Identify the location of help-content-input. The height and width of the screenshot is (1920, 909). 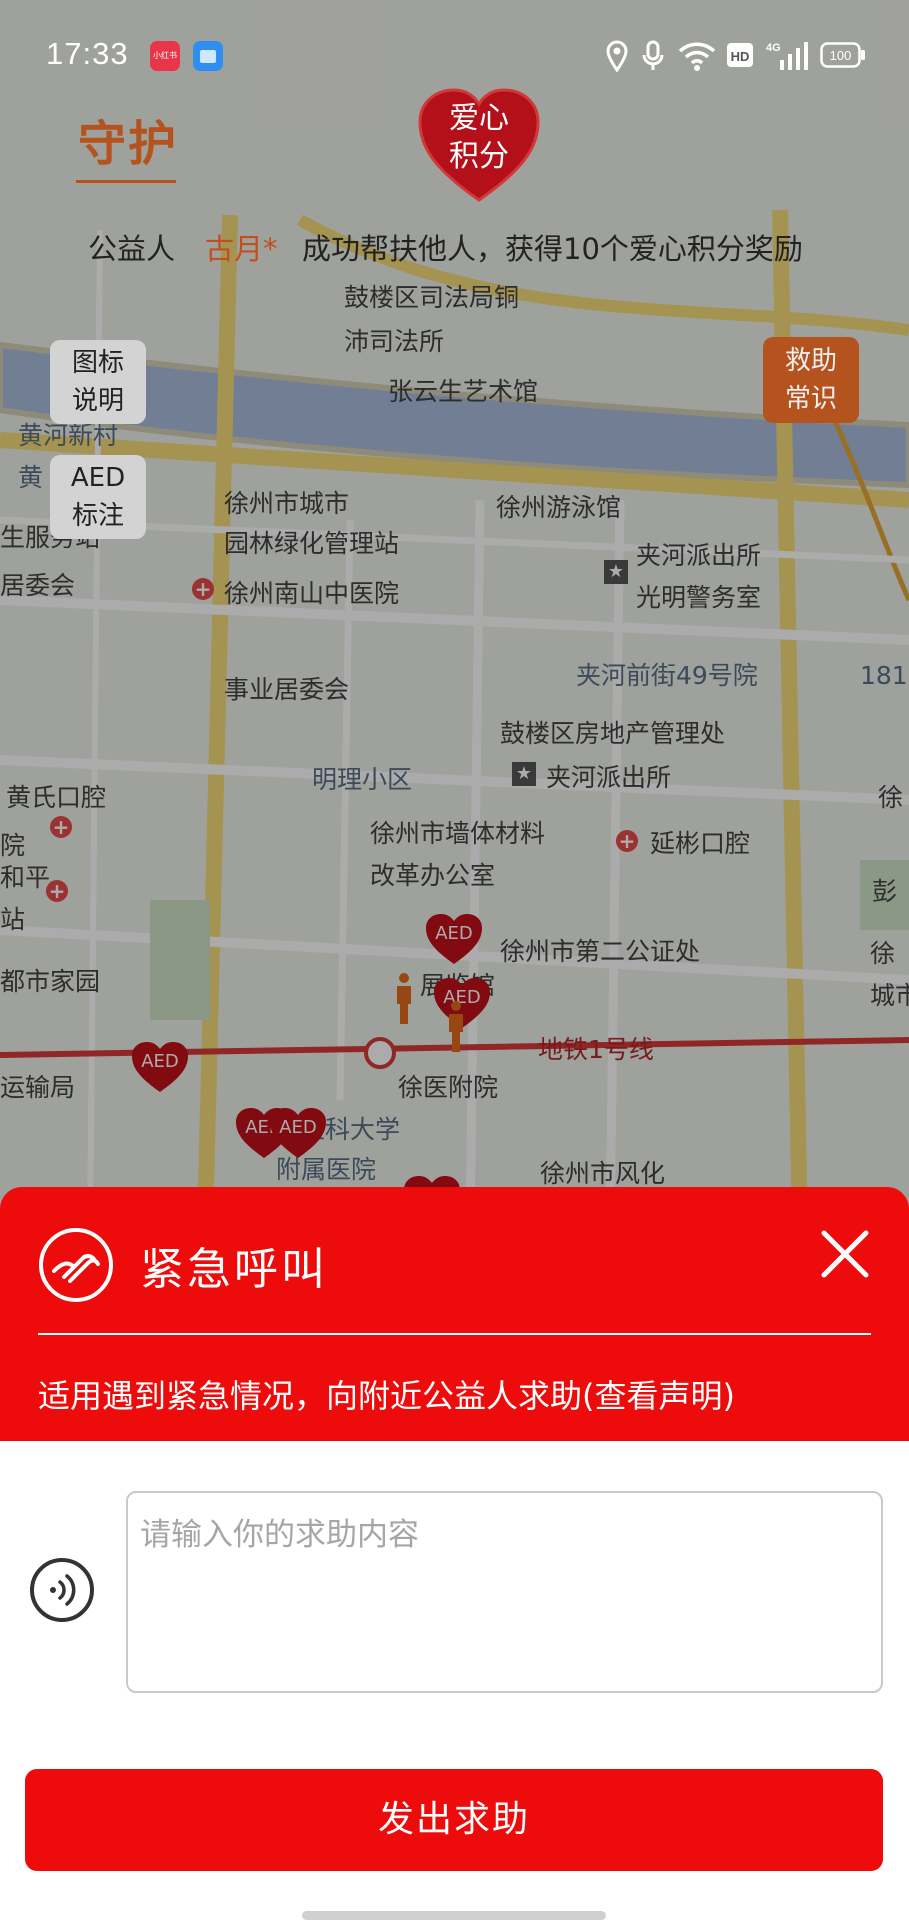
(504, 1592).